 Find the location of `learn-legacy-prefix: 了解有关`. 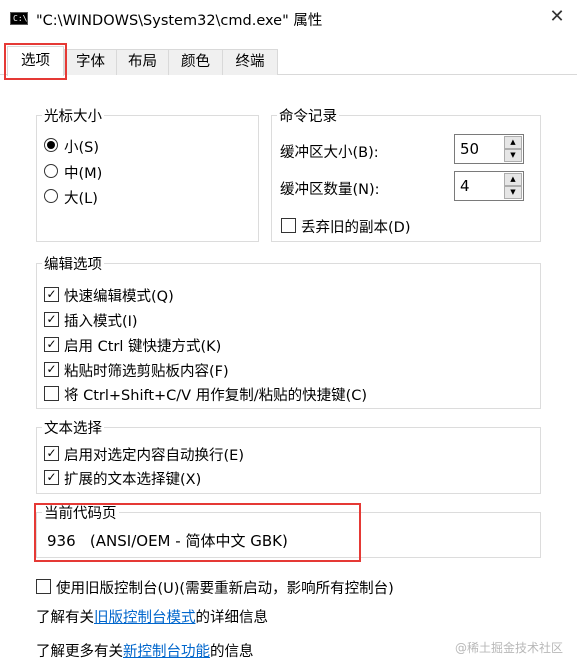

learn-legacy-prefix: 了解有关 is located at coordinates (65, 618).